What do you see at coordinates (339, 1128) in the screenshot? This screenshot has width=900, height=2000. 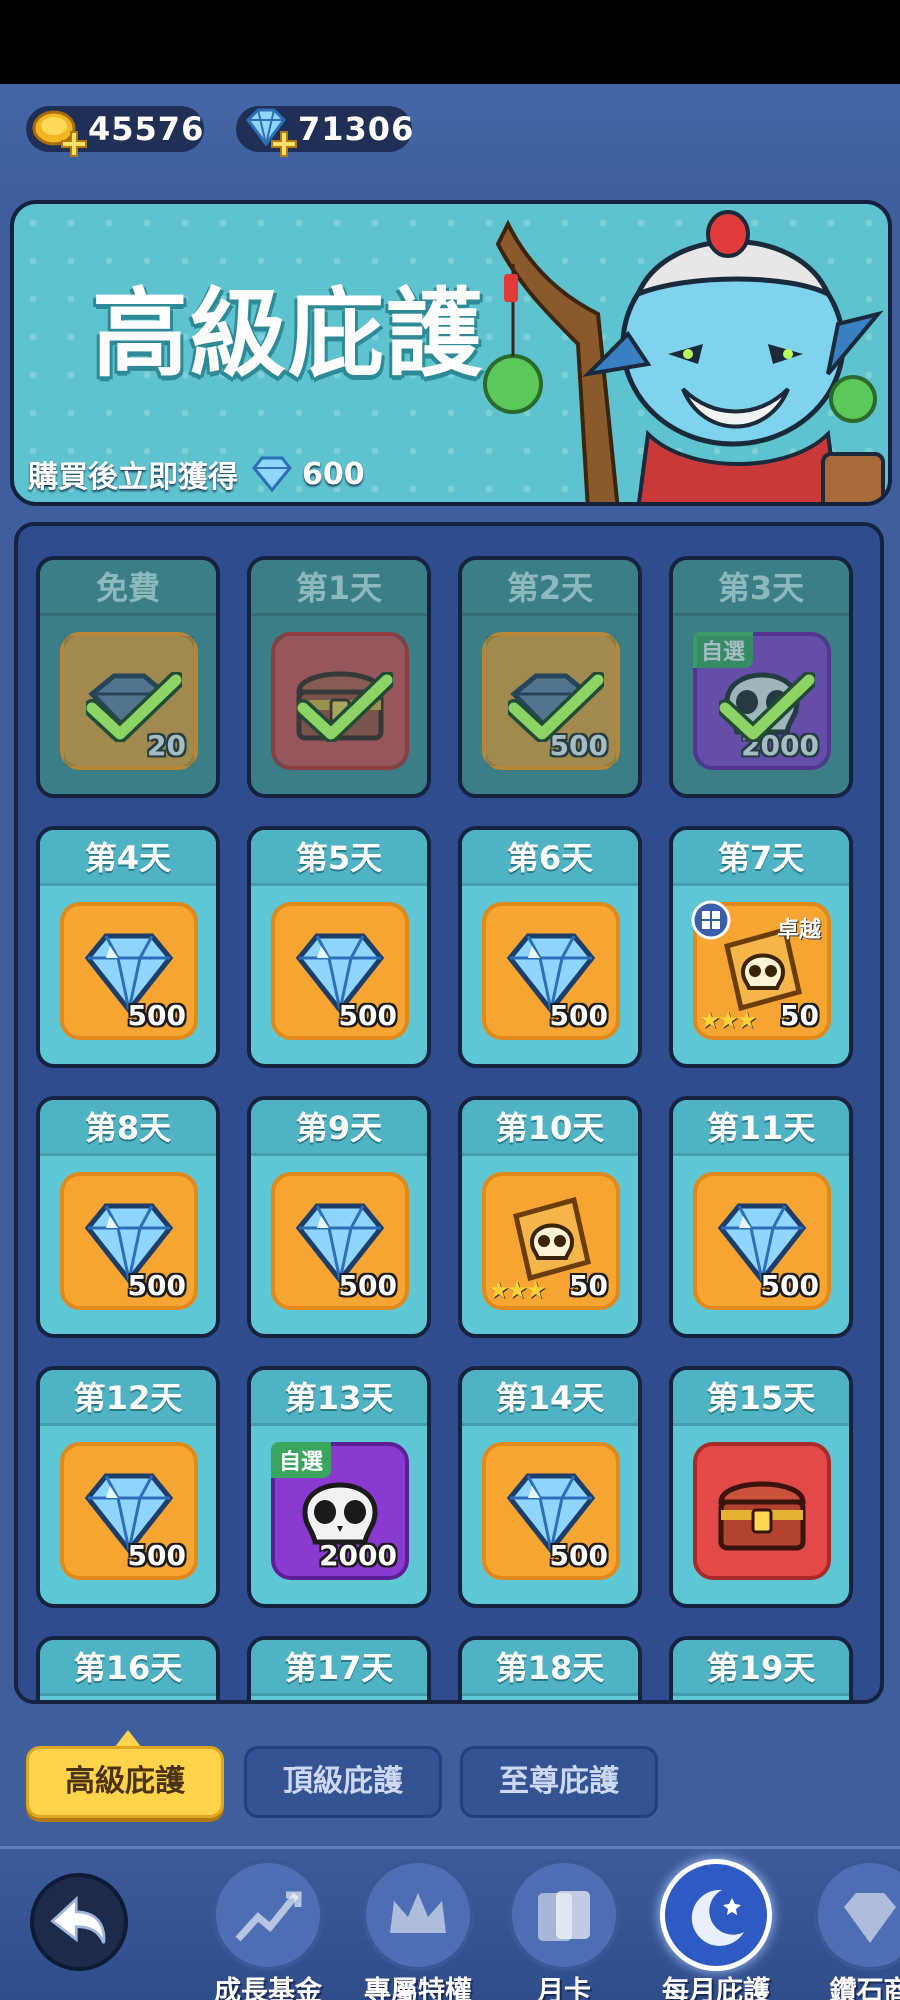 I see `reward-day-label: 第9天` at bounding box center [339, 1128].